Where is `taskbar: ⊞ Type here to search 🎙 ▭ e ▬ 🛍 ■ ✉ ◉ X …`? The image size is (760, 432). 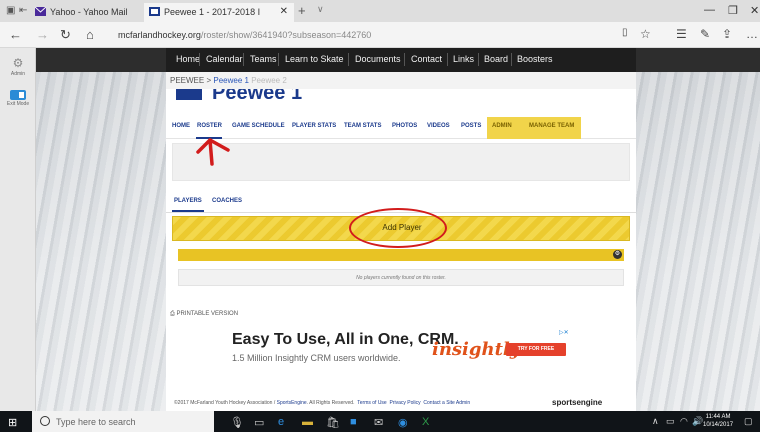 taskbar: ⊞ Type here to search 🎙 ▭ e ▬ 🛍 ■ ✉ ◉ X … is located at coordinates (380, 421).